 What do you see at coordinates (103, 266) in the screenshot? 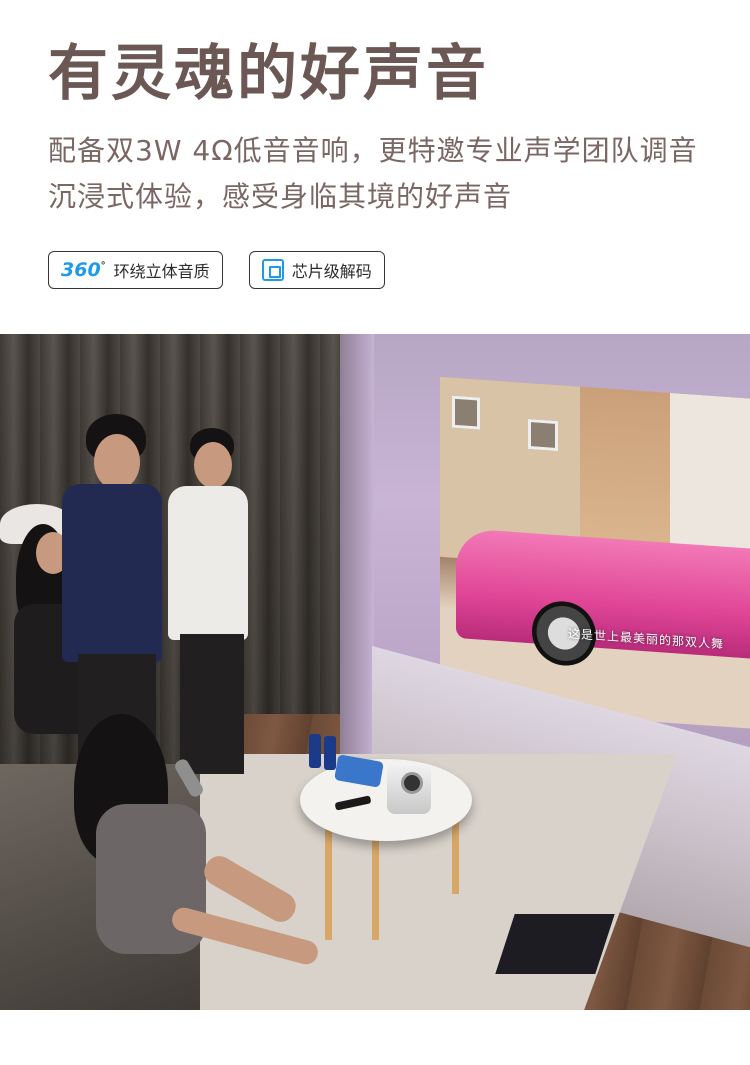
I see `360-icon-degree: °` at bounding box center [103, 266].